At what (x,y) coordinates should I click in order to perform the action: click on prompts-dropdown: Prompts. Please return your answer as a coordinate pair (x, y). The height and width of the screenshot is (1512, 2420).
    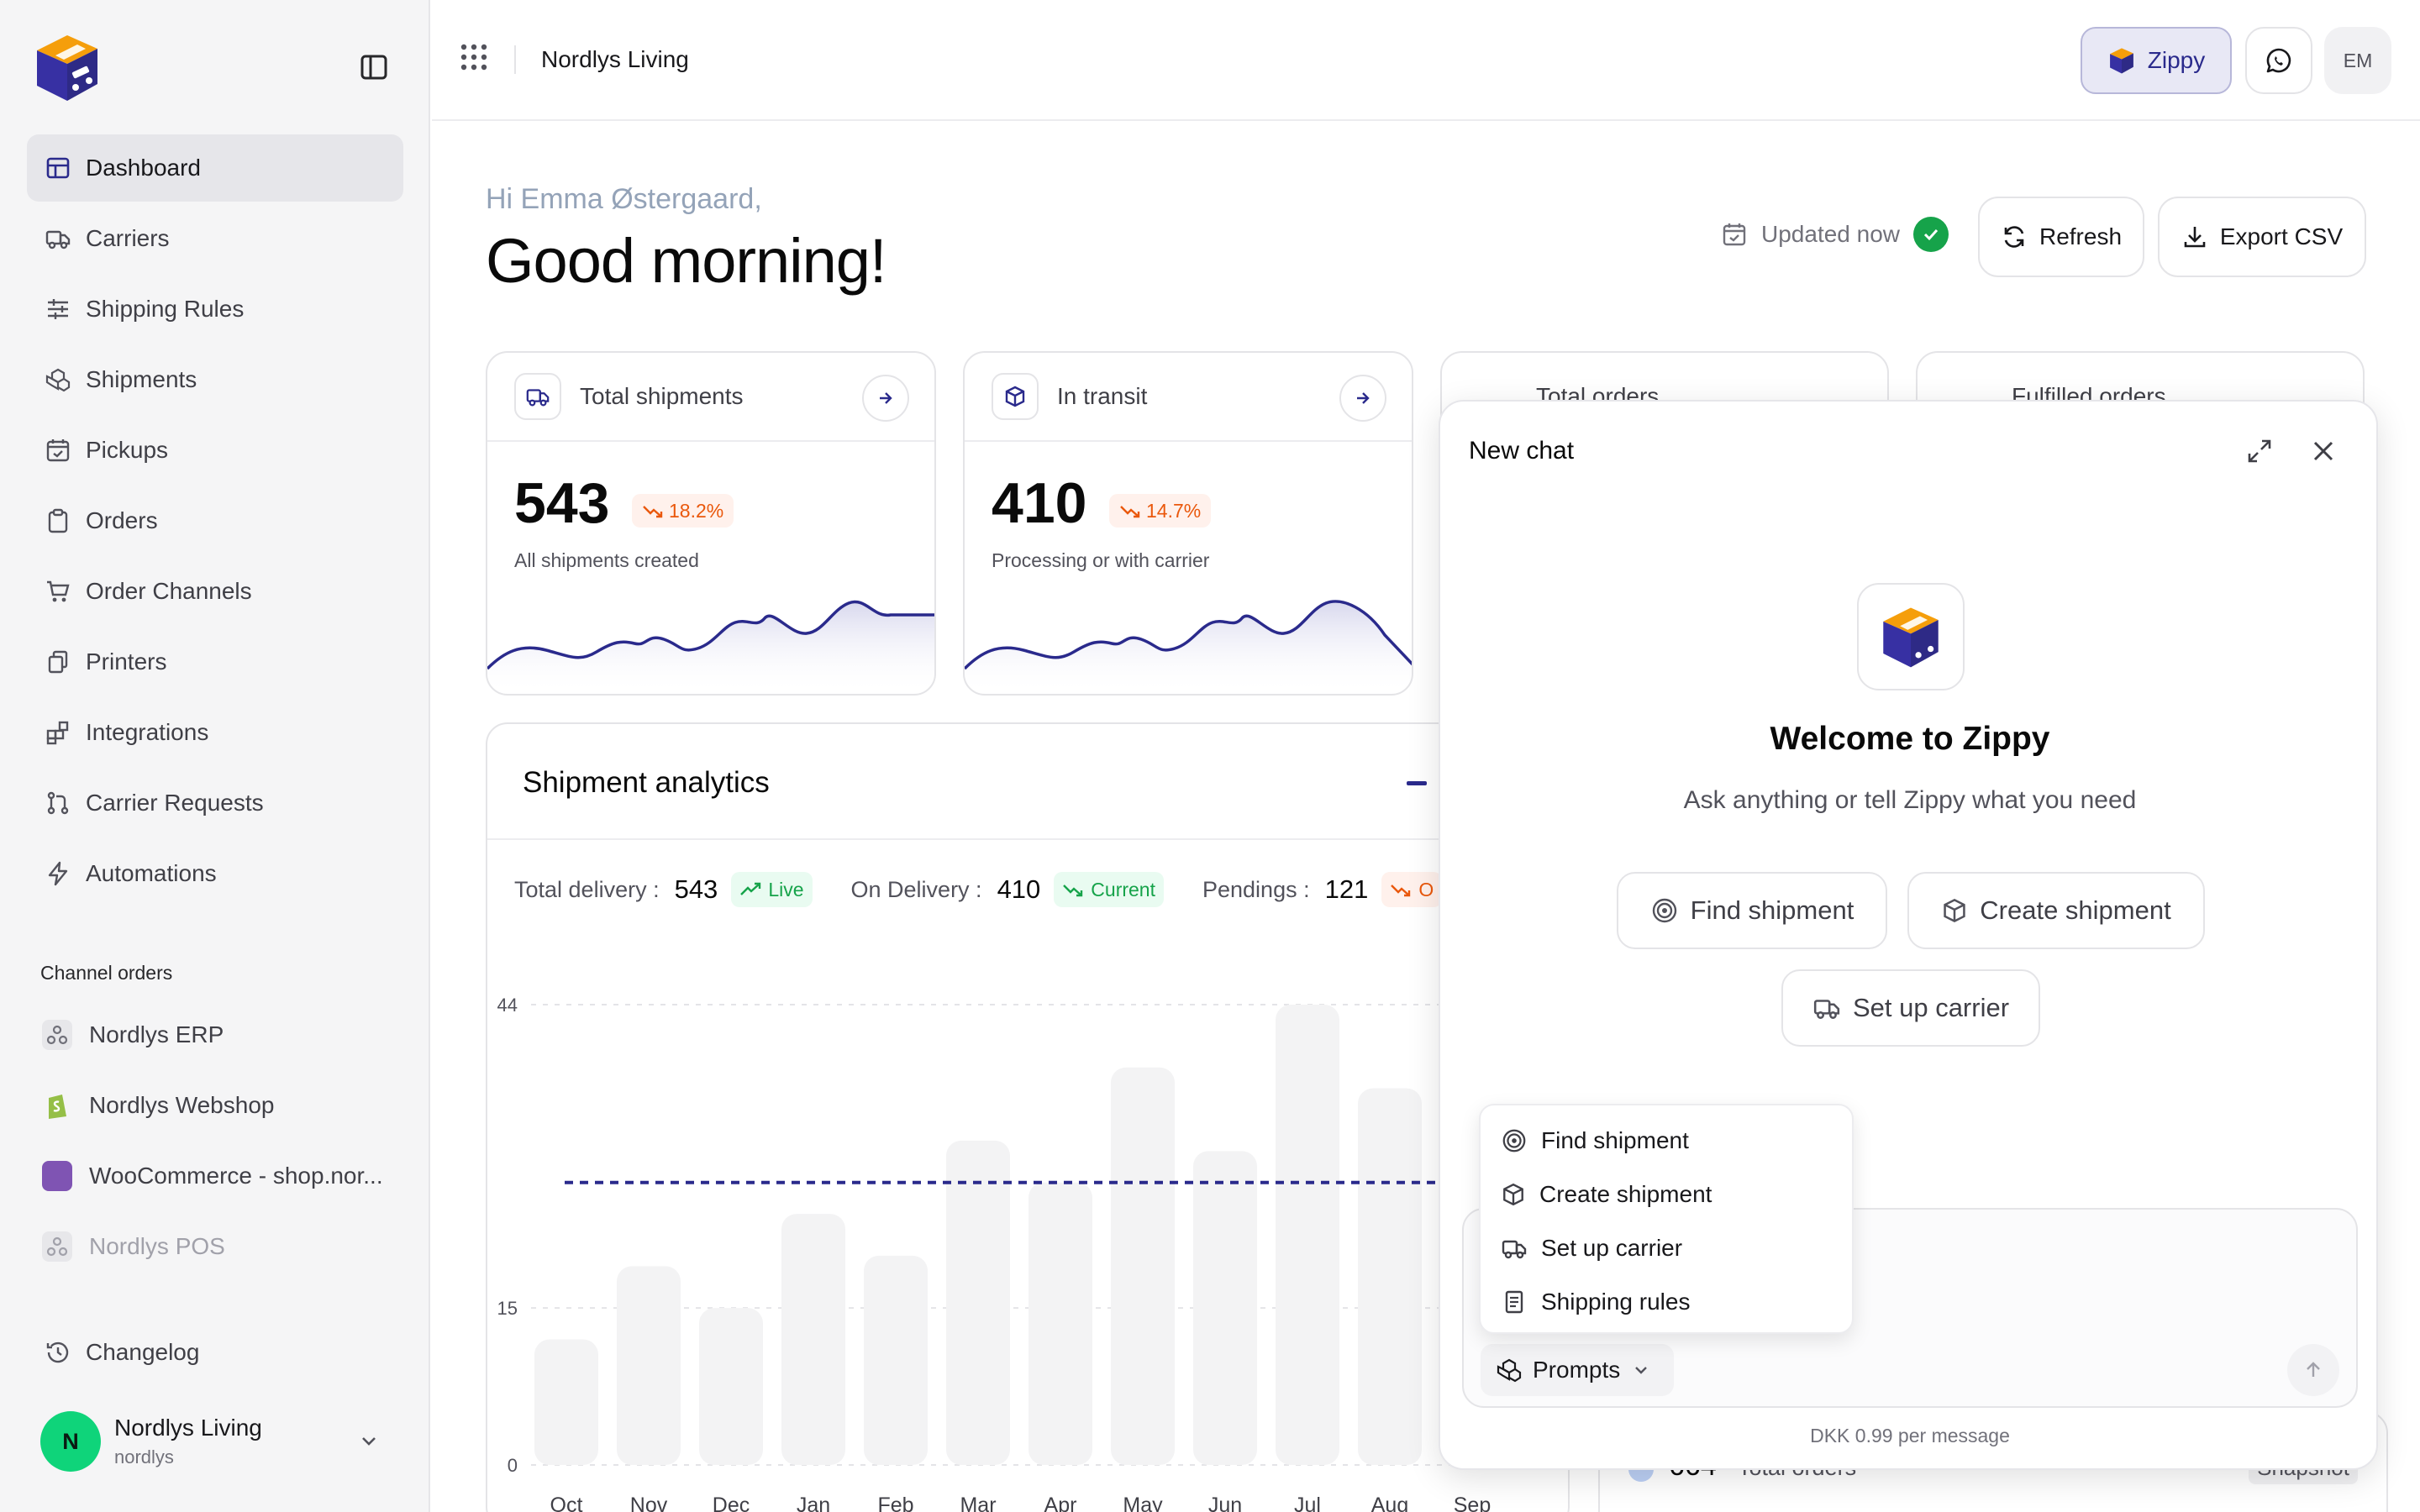
    Looking at the image, I should click on (1577, 1370).